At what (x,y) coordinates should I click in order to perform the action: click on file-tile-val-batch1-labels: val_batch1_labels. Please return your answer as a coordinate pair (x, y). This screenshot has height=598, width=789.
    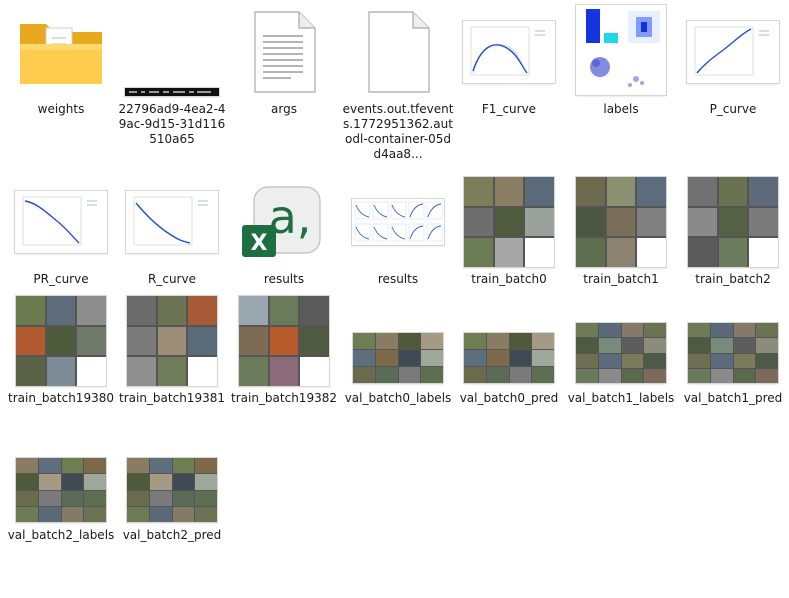
    Looking at the image, I should click on (621, 377).